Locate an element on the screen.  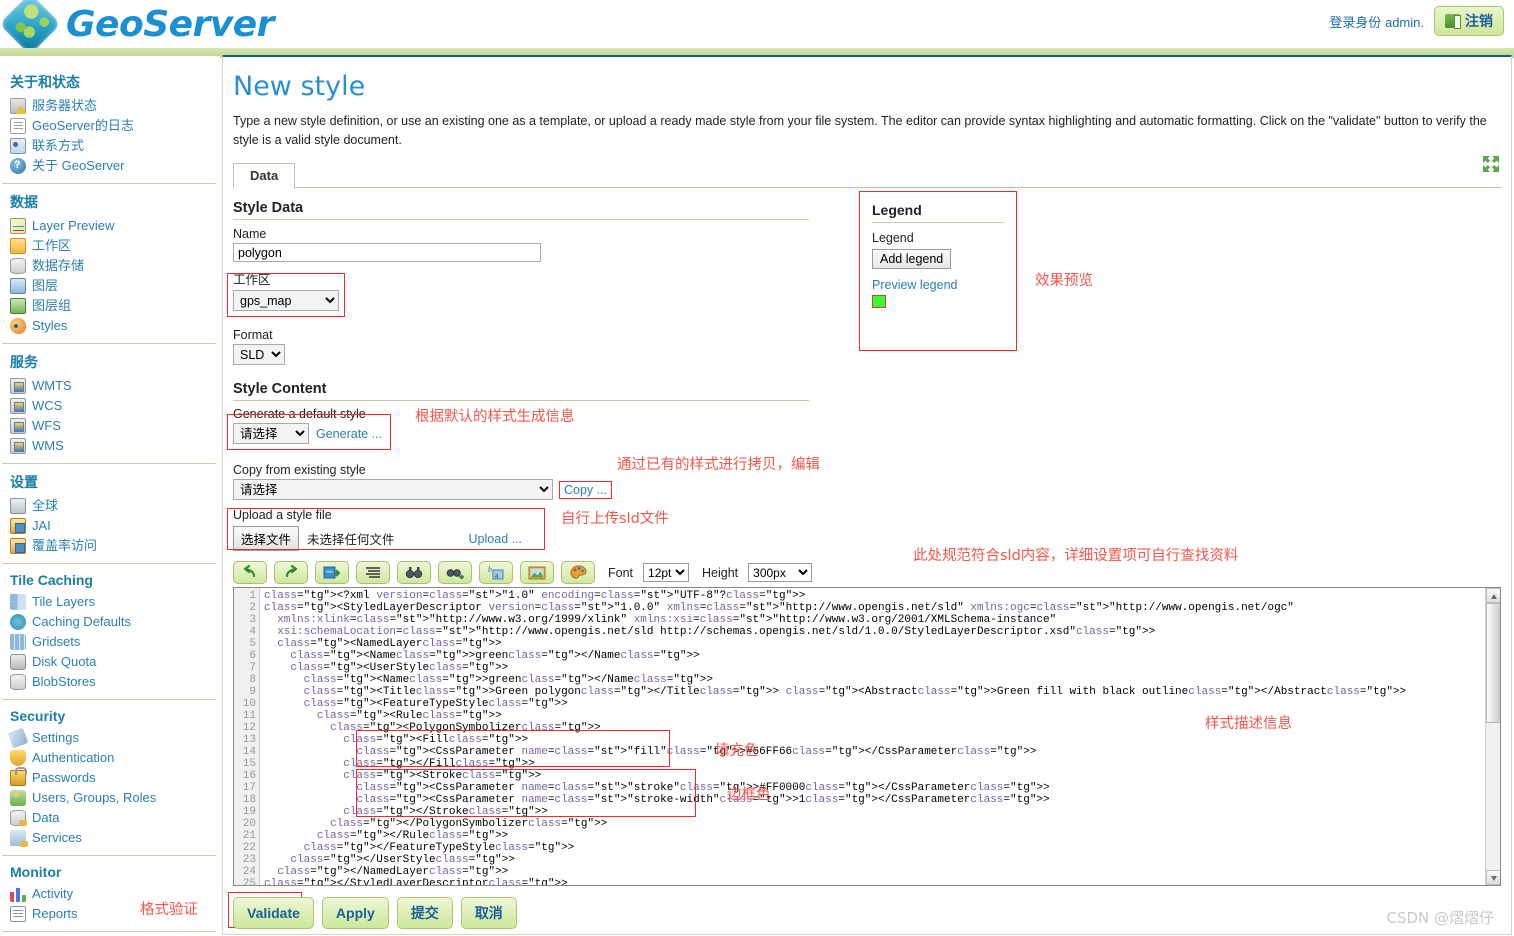
workspace-select: gps_map is located at coordinates (286, 300).